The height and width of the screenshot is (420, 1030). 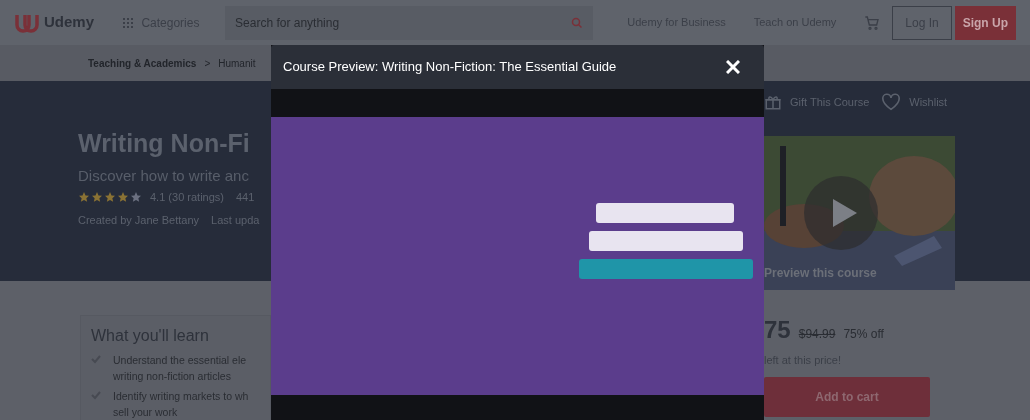 I want to click on gift-icon, so click(x=773, y=102).